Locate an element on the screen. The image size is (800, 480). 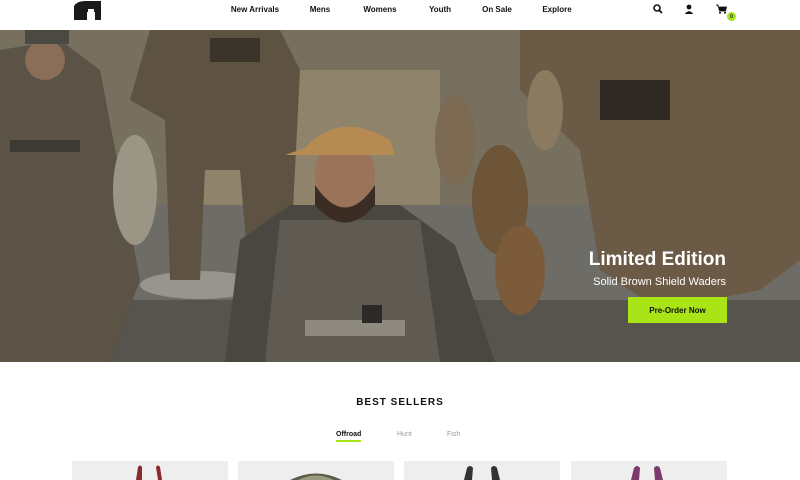
nav-on-sale: On Sale is located at coordinates (497, 9).